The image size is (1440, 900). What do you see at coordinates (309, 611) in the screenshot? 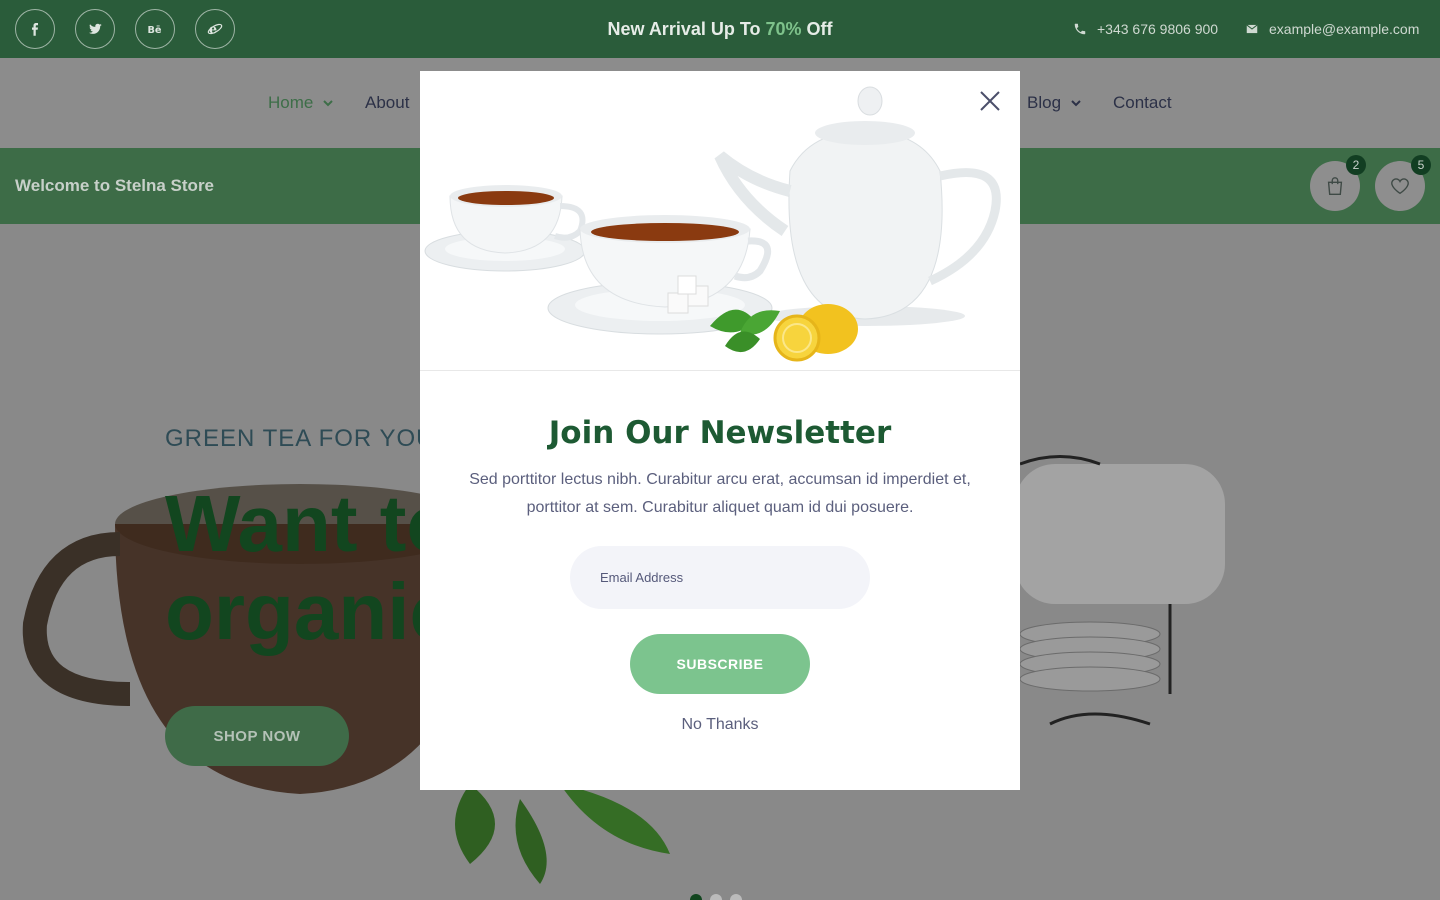
I see `hero-title-line: organic` at bounding box center [309, 611].